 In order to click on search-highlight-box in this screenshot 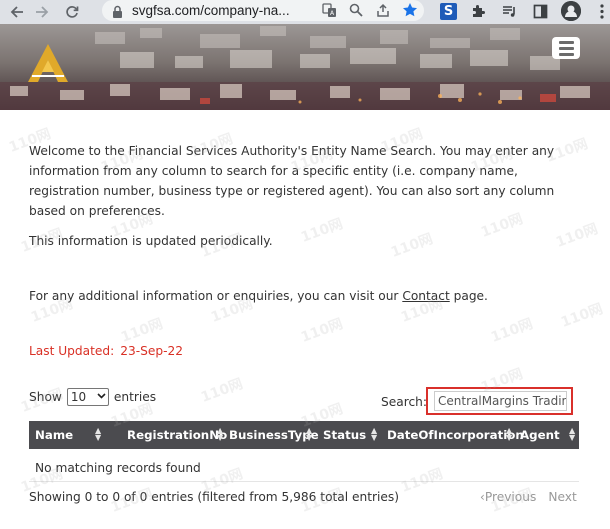, I will do `click(499, 401)`.